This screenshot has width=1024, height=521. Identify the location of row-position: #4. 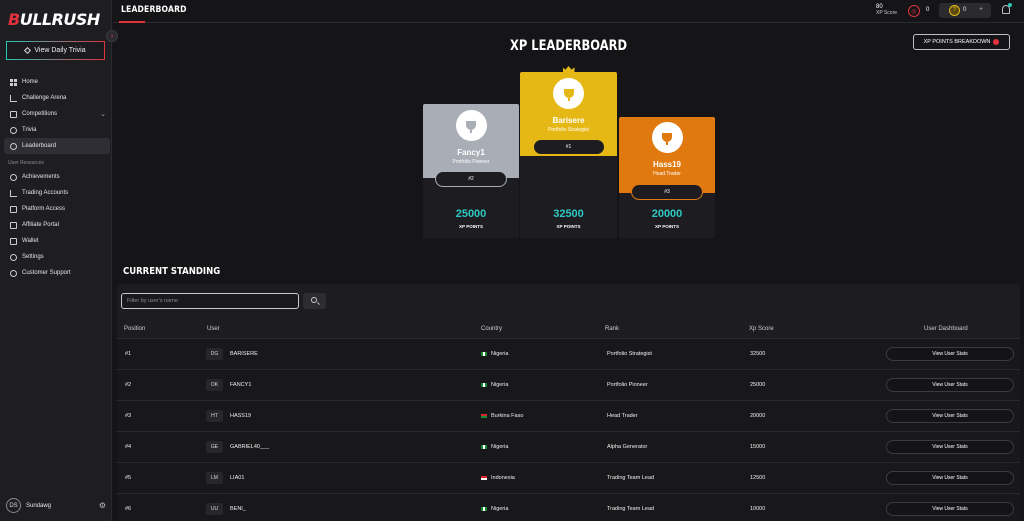
(128, 447).